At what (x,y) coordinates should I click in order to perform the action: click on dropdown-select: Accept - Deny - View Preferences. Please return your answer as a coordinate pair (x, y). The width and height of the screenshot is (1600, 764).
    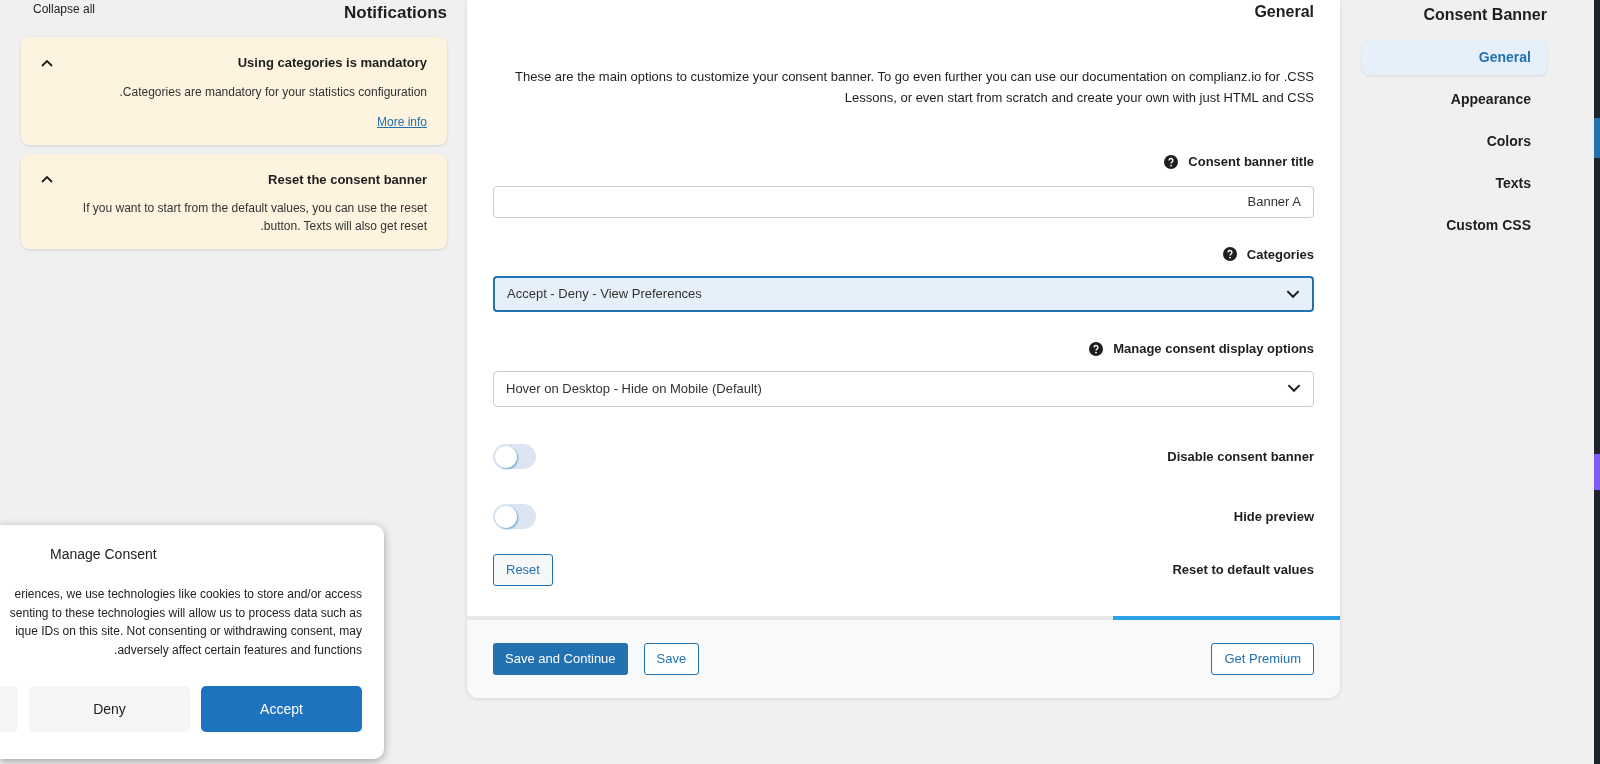
    Looking at the image, I should click on (903, 294).